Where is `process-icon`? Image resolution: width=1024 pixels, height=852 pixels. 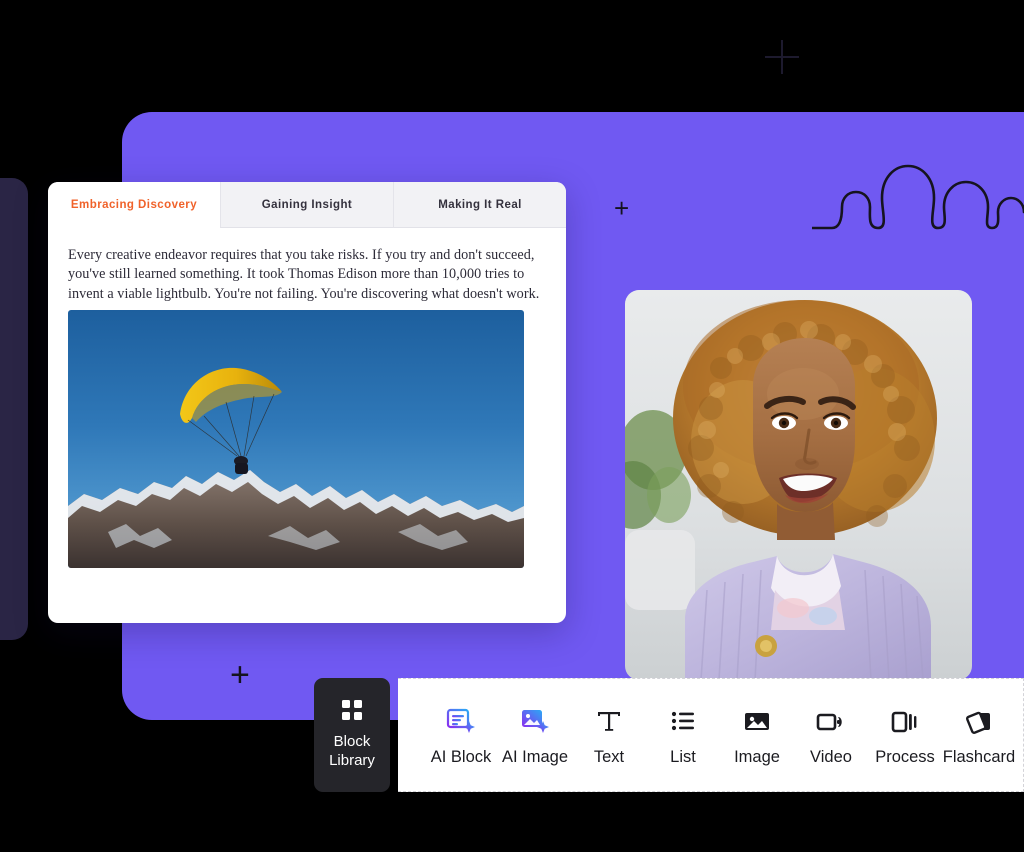 process-icon is located at coordinates (905, 721).